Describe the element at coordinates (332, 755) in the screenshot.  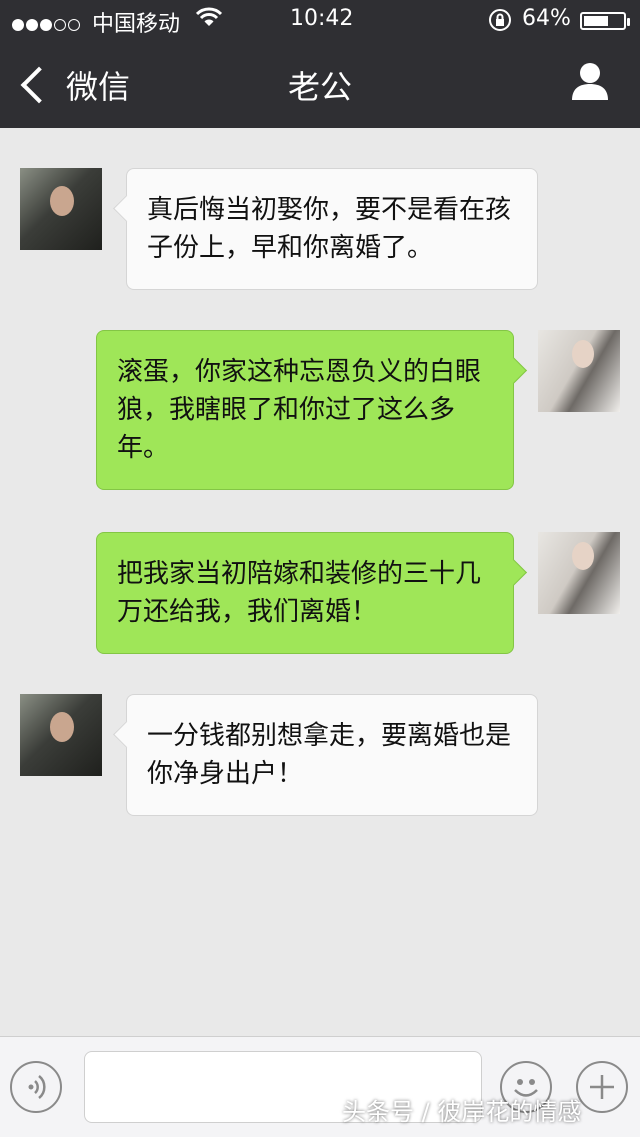
I see `message-bubble-incoming: 一分钱都别想拿走，要离婚也是你净身出户！` at that location.